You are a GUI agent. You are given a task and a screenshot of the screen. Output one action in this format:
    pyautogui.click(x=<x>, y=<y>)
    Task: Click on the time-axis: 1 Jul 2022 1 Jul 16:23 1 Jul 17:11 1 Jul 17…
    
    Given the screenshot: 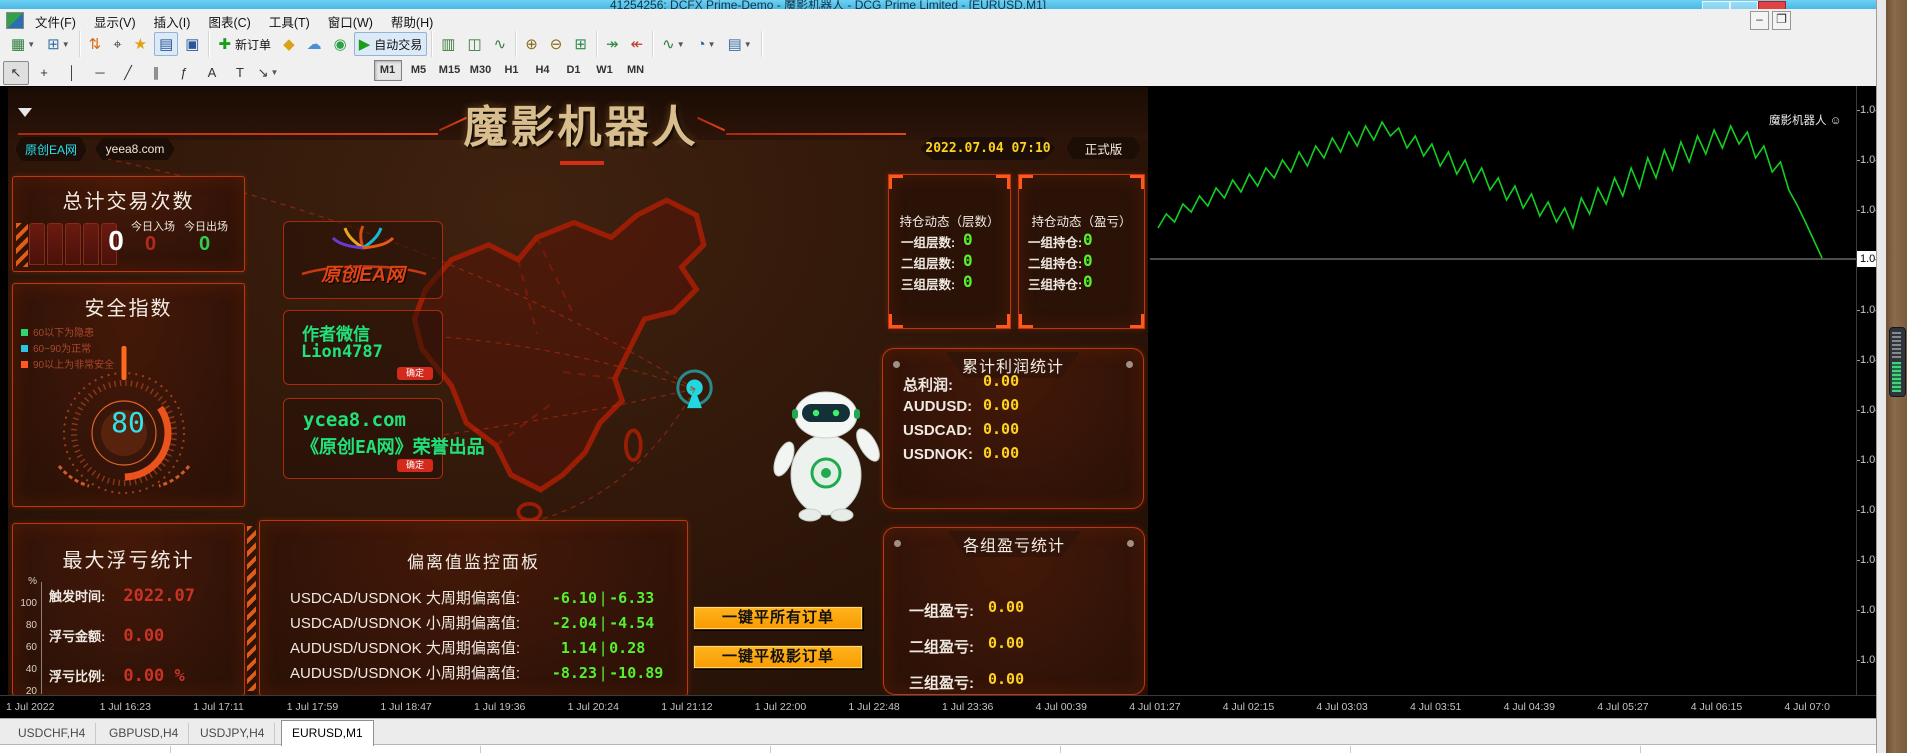 What is the action you would take?
    pyautogui.click(x=938, y=707)
    